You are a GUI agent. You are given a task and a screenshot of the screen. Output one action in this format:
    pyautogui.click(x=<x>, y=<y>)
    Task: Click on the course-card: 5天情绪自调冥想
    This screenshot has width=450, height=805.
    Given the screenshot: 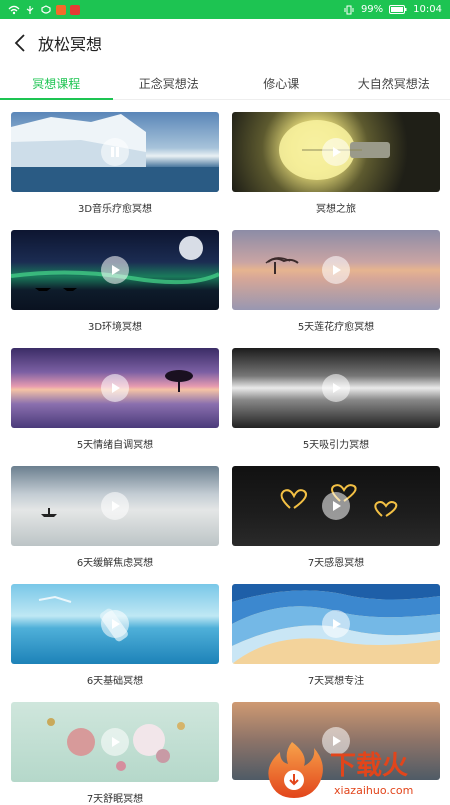 What is the action you would take?
    pyautogui.click(x=115, y=399)
    